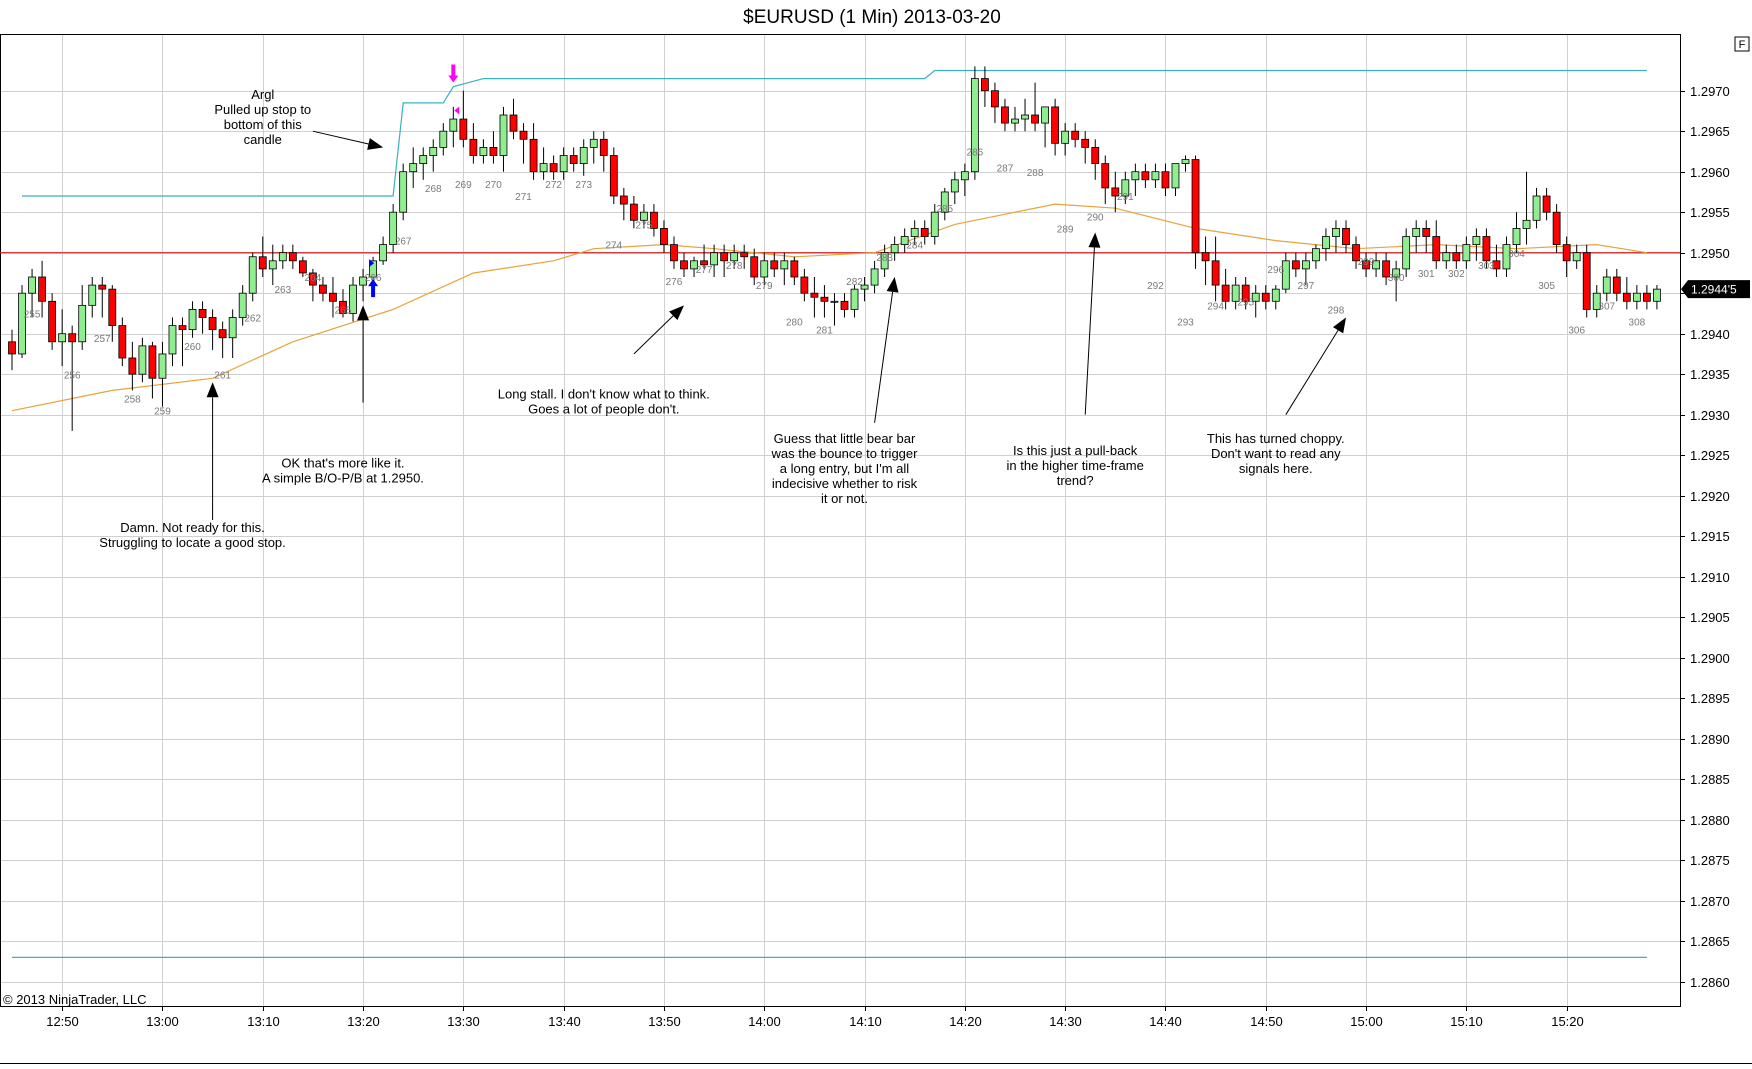 This screenshot has height=1069, width=1752. What do you see at coordinates (1710, 455) in the screenshot?
I see `y-tick-label: 1.2925` at bounding box center [1710, 455].